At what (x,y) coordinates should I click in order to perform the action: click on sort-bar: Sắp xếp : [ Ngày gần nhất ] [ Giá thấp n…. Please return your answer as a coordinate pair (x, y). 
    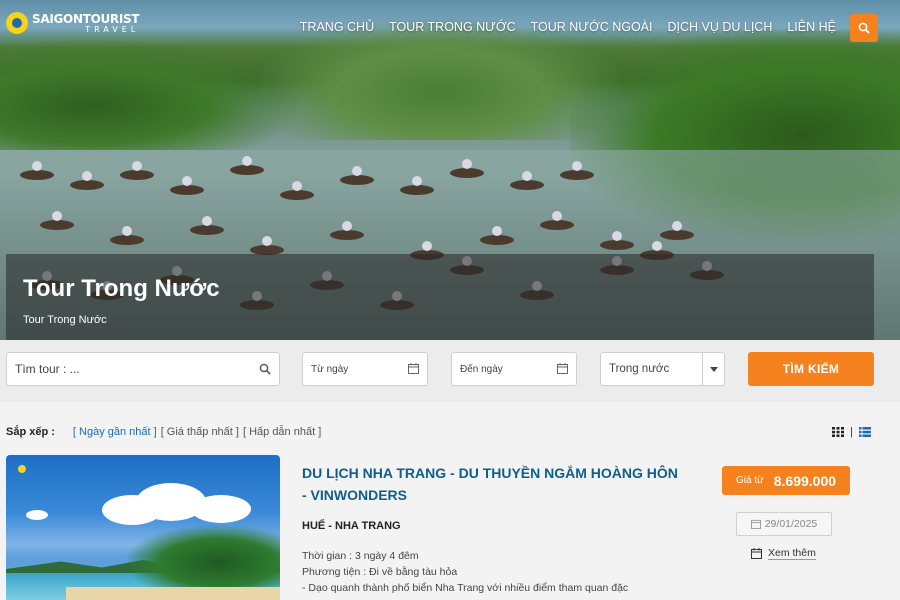
    Looking at the image, I should click on (163, 432).